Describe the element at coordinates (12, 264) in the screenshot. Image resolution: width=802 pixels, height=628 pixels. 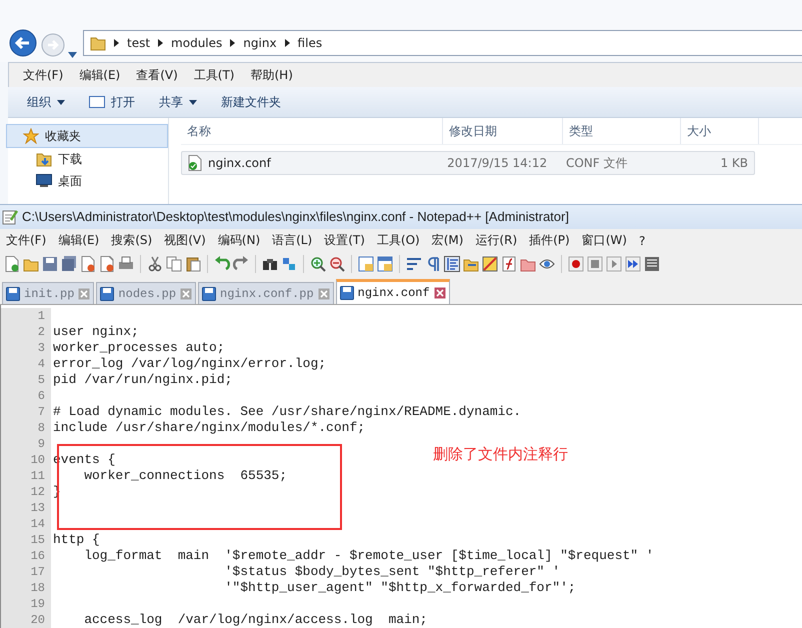
I see `new-file-icon` at that location.